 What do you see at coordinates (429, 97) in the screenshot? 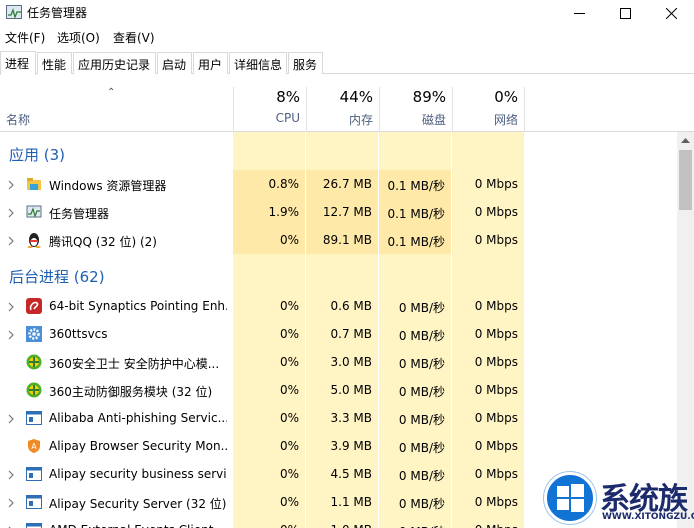
I see `disk-percent: 89%` at bounding box center [429, 97].